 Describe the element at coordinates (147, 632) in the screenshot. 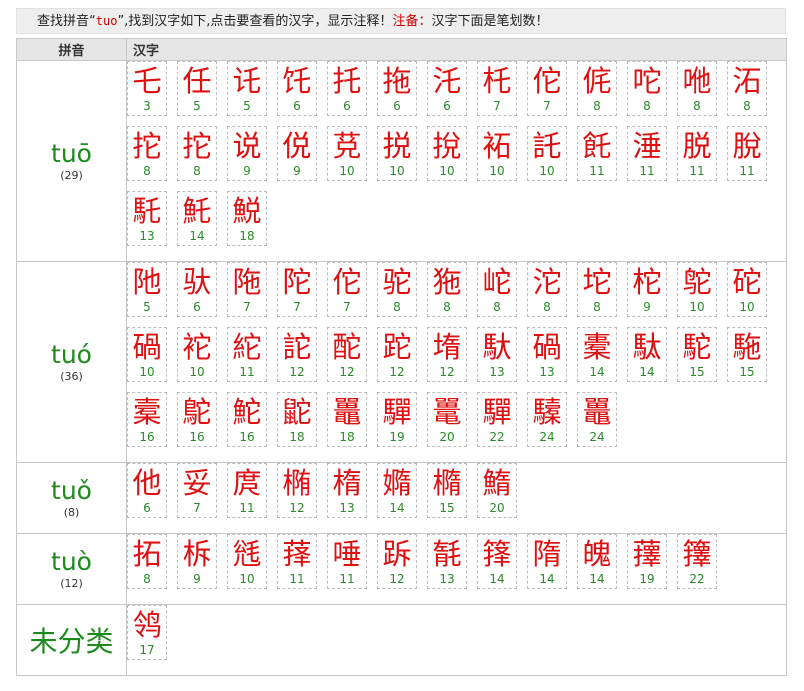

I see `hanzi-link: 鸰 17` at that location.